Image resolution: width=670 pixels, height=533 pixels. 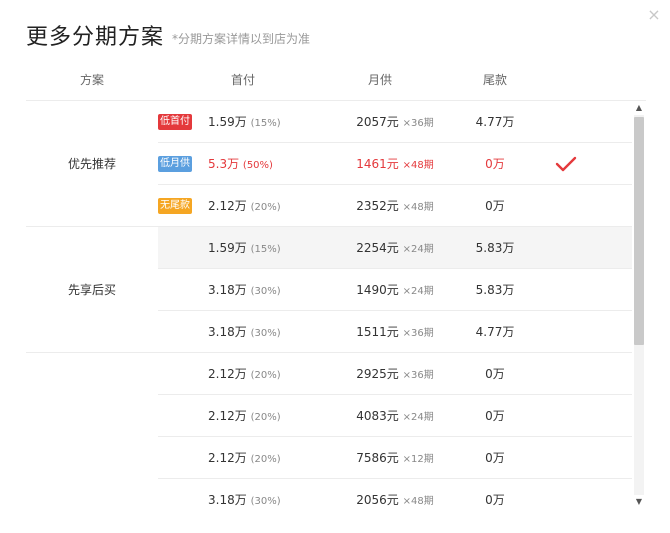 What do you see at coordinates (418, 459) in the screenshot?
I see `monthly-term: ×12期` at bounding box center [418, 459].